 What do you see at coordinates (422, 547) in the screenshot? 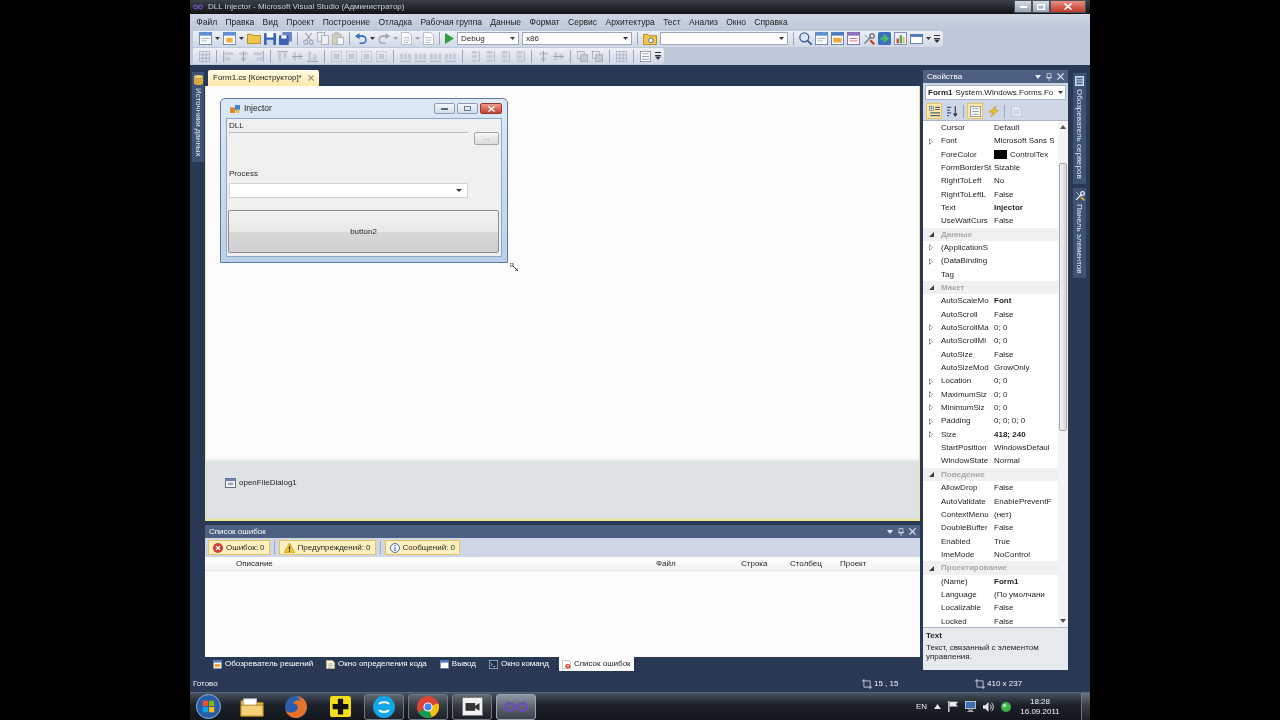
I see `filter-button: Сообщений: 0` at bounding box center [422, 547].